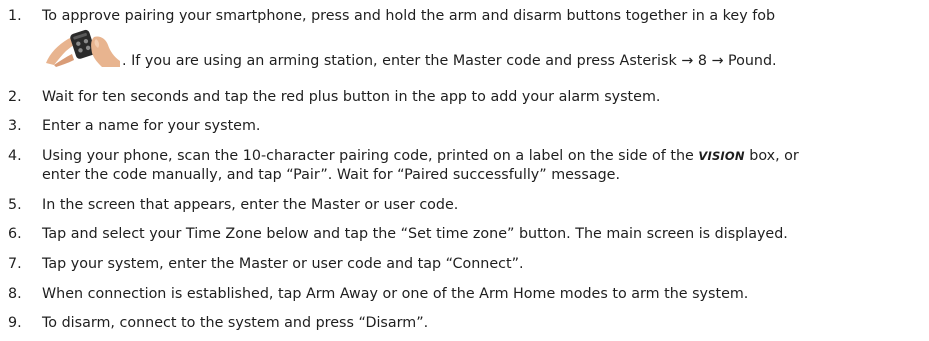 The image size is (929, 341). Describe the element at coordinates (82, 47) in the screenshot. I see `hands-pressing-key-fob-icon` at that location.